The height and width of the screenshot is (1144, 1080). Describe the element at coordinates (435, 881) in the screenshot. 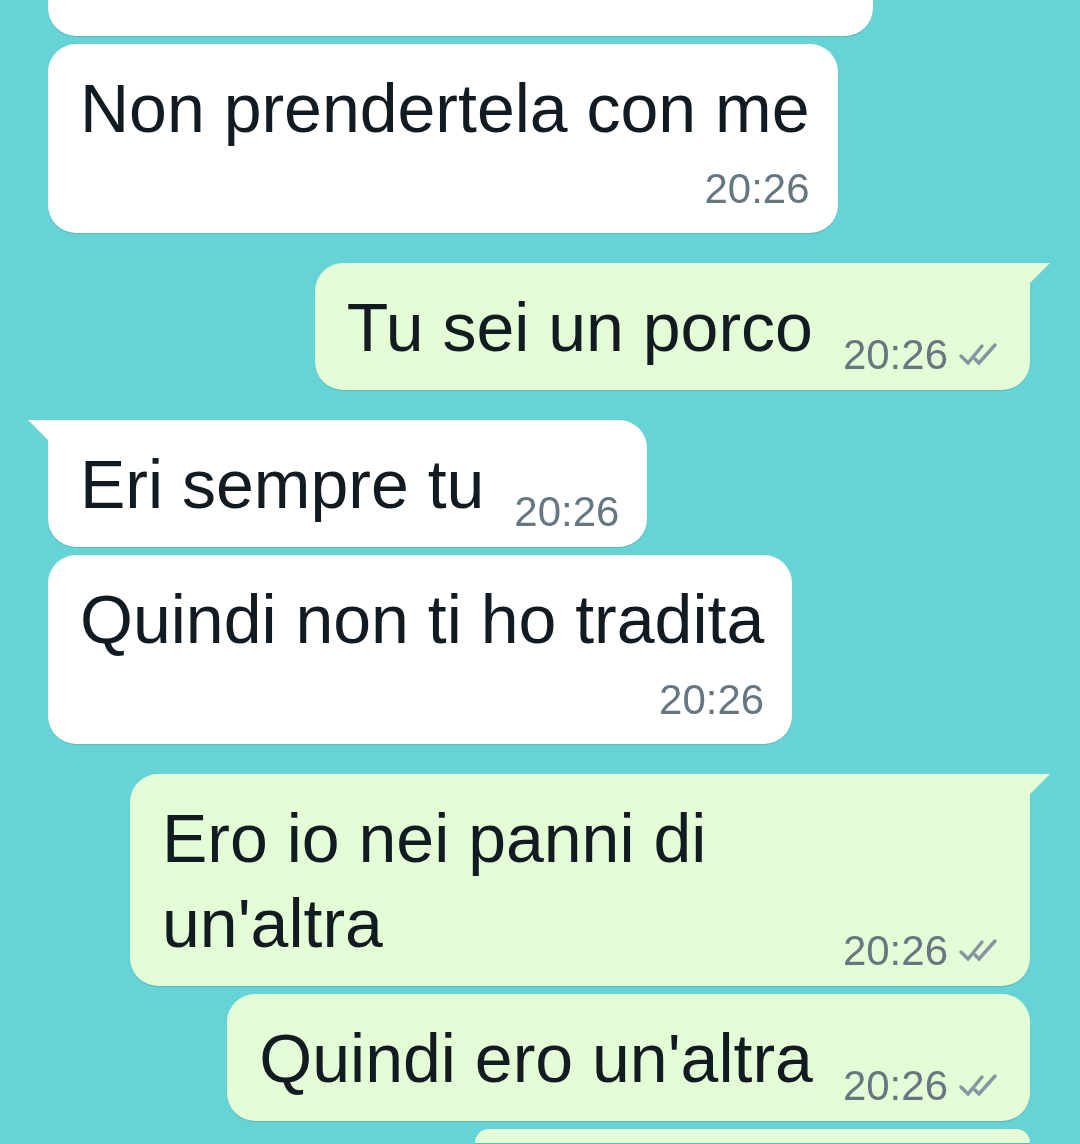

I see `message-text: Ero io nei panni di un'altra` at that location.